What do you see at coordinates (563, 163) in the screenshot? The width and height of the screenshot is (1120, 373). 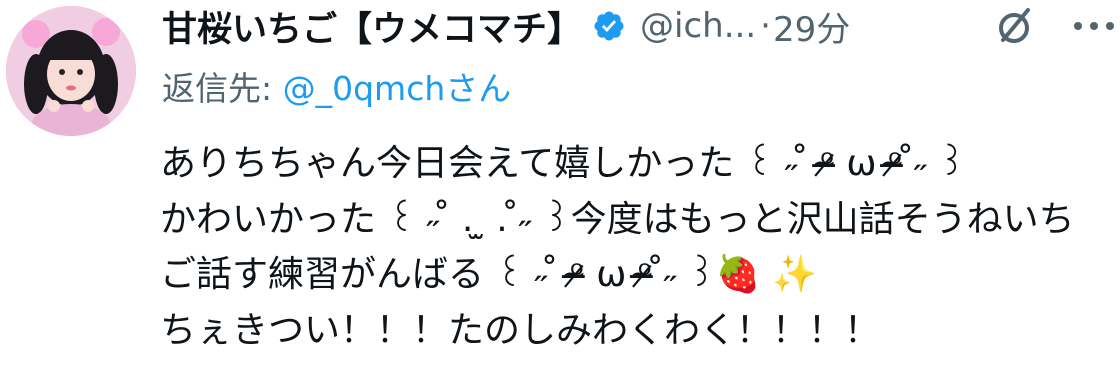 I see `tweet-text-line: ありちちゃん今日会えて嬉しかった ꒰ ˶ ̊ ᵒ̴̶̷ ω ᵒ̴̶̷ ̊˶ ꒱` at bounding box center [563, 163].